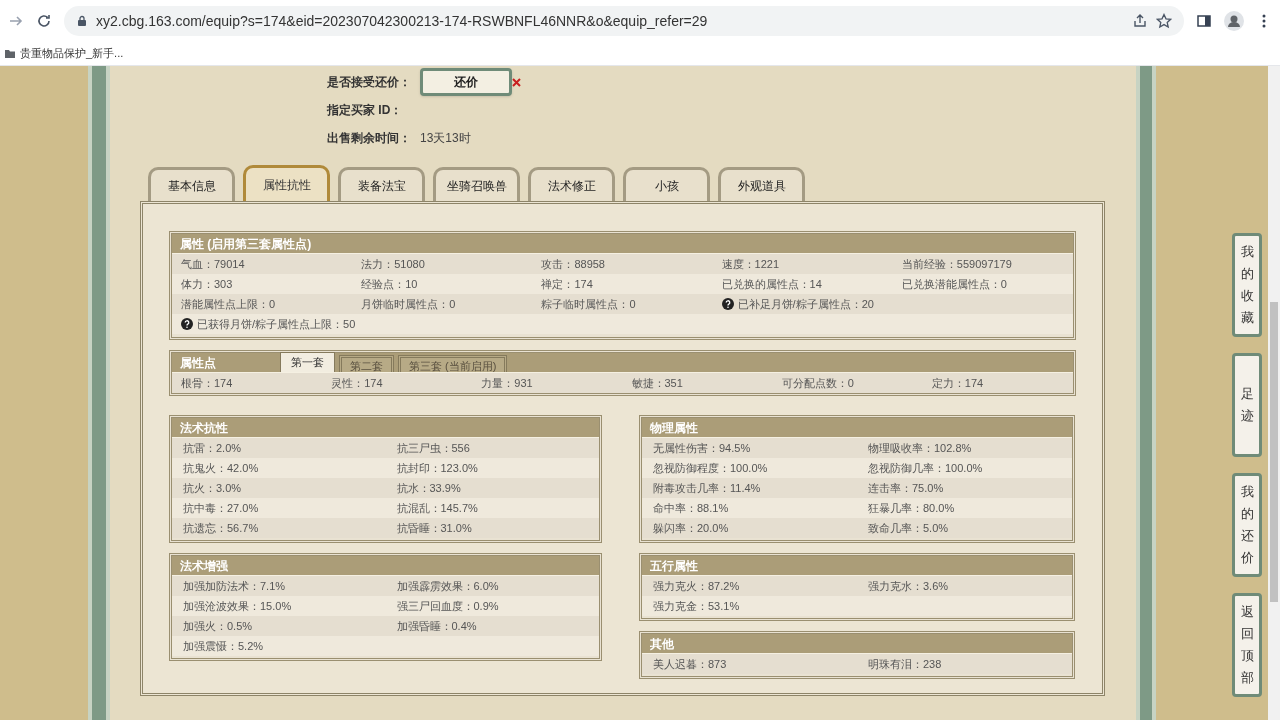 The height and width of the screenshot is (720, 1280). Describe the element at coordinates (228, 304) in the screenshot. I see `attribute-text: 潜能属性点上限：0` at that location.